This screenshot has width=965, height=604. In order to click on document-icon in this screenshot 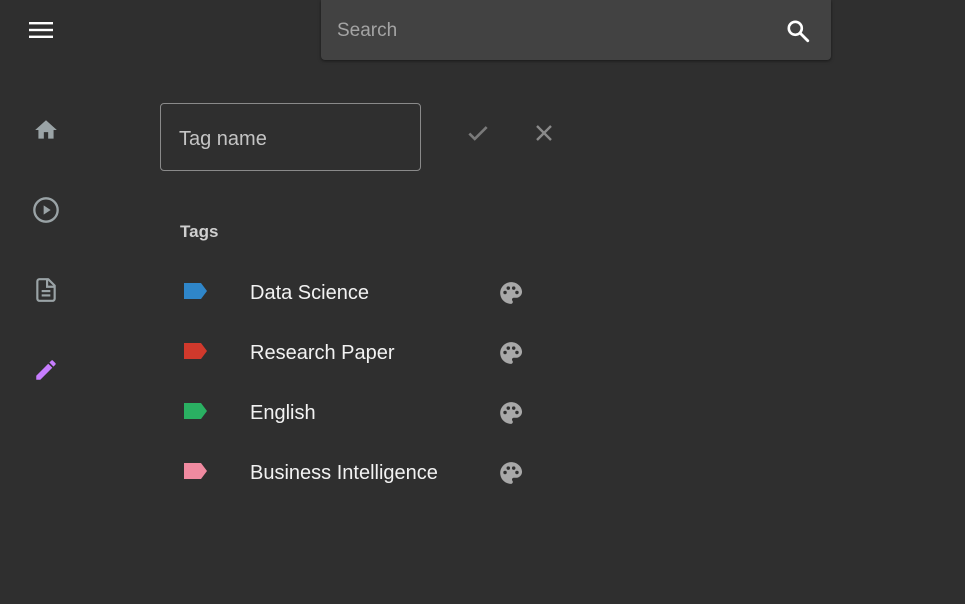, I will do `click(46, 290)`.